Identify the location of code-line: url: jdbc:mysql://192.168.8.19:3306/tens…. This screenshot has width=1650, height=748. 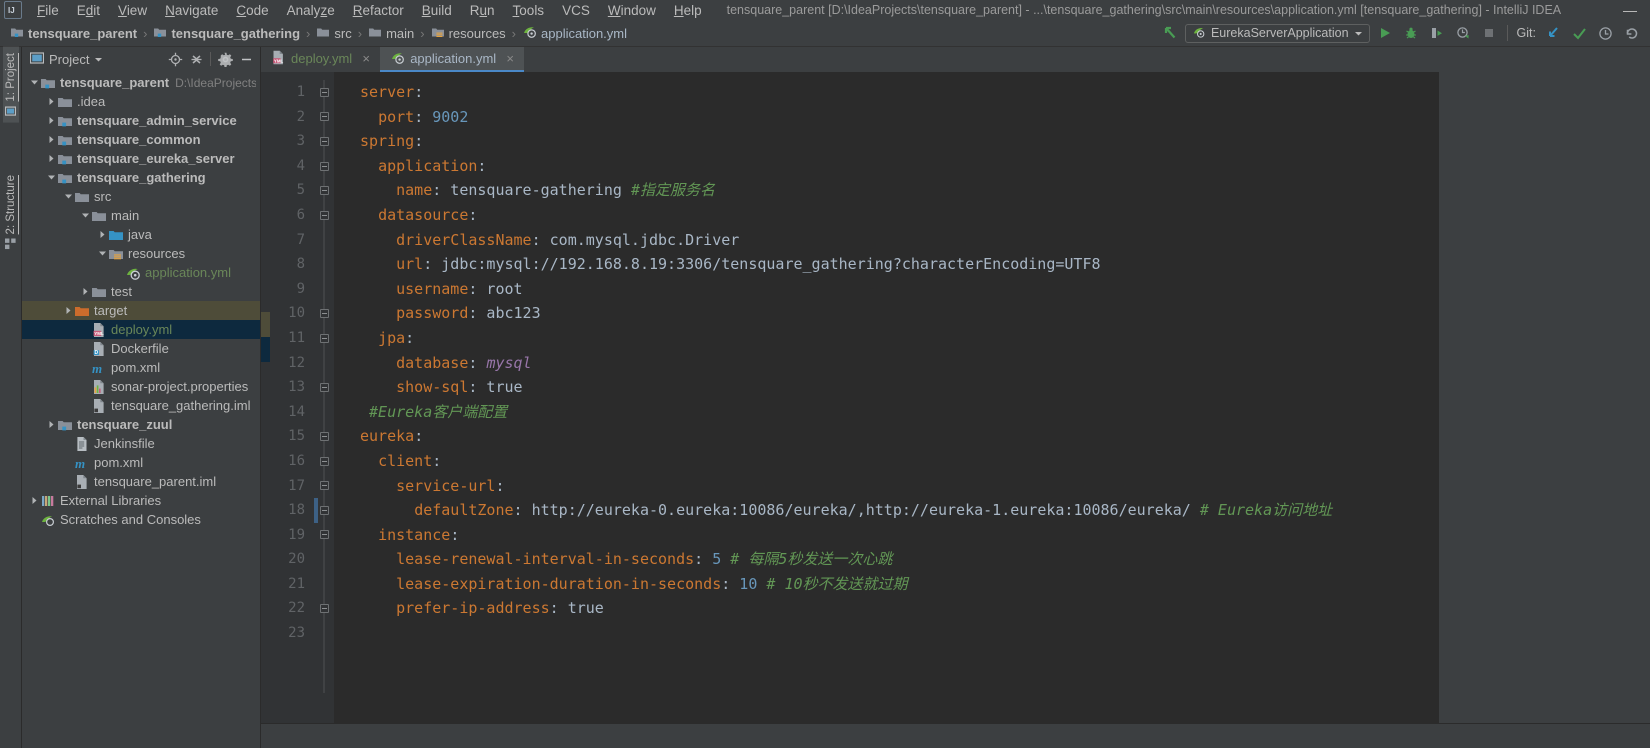
(886, 264).